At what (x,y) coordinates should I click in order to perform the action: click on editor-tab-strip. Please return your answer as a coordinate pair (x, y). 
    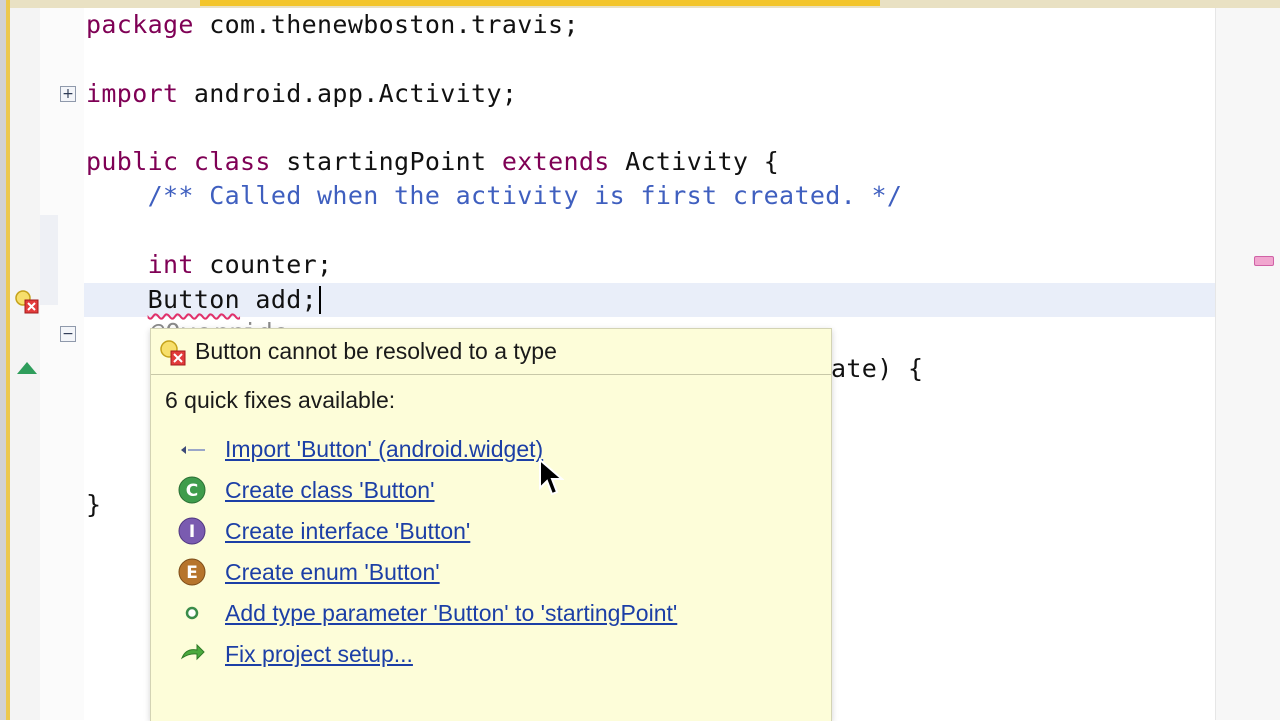
    Looking at the image, I should click on (640, 4).